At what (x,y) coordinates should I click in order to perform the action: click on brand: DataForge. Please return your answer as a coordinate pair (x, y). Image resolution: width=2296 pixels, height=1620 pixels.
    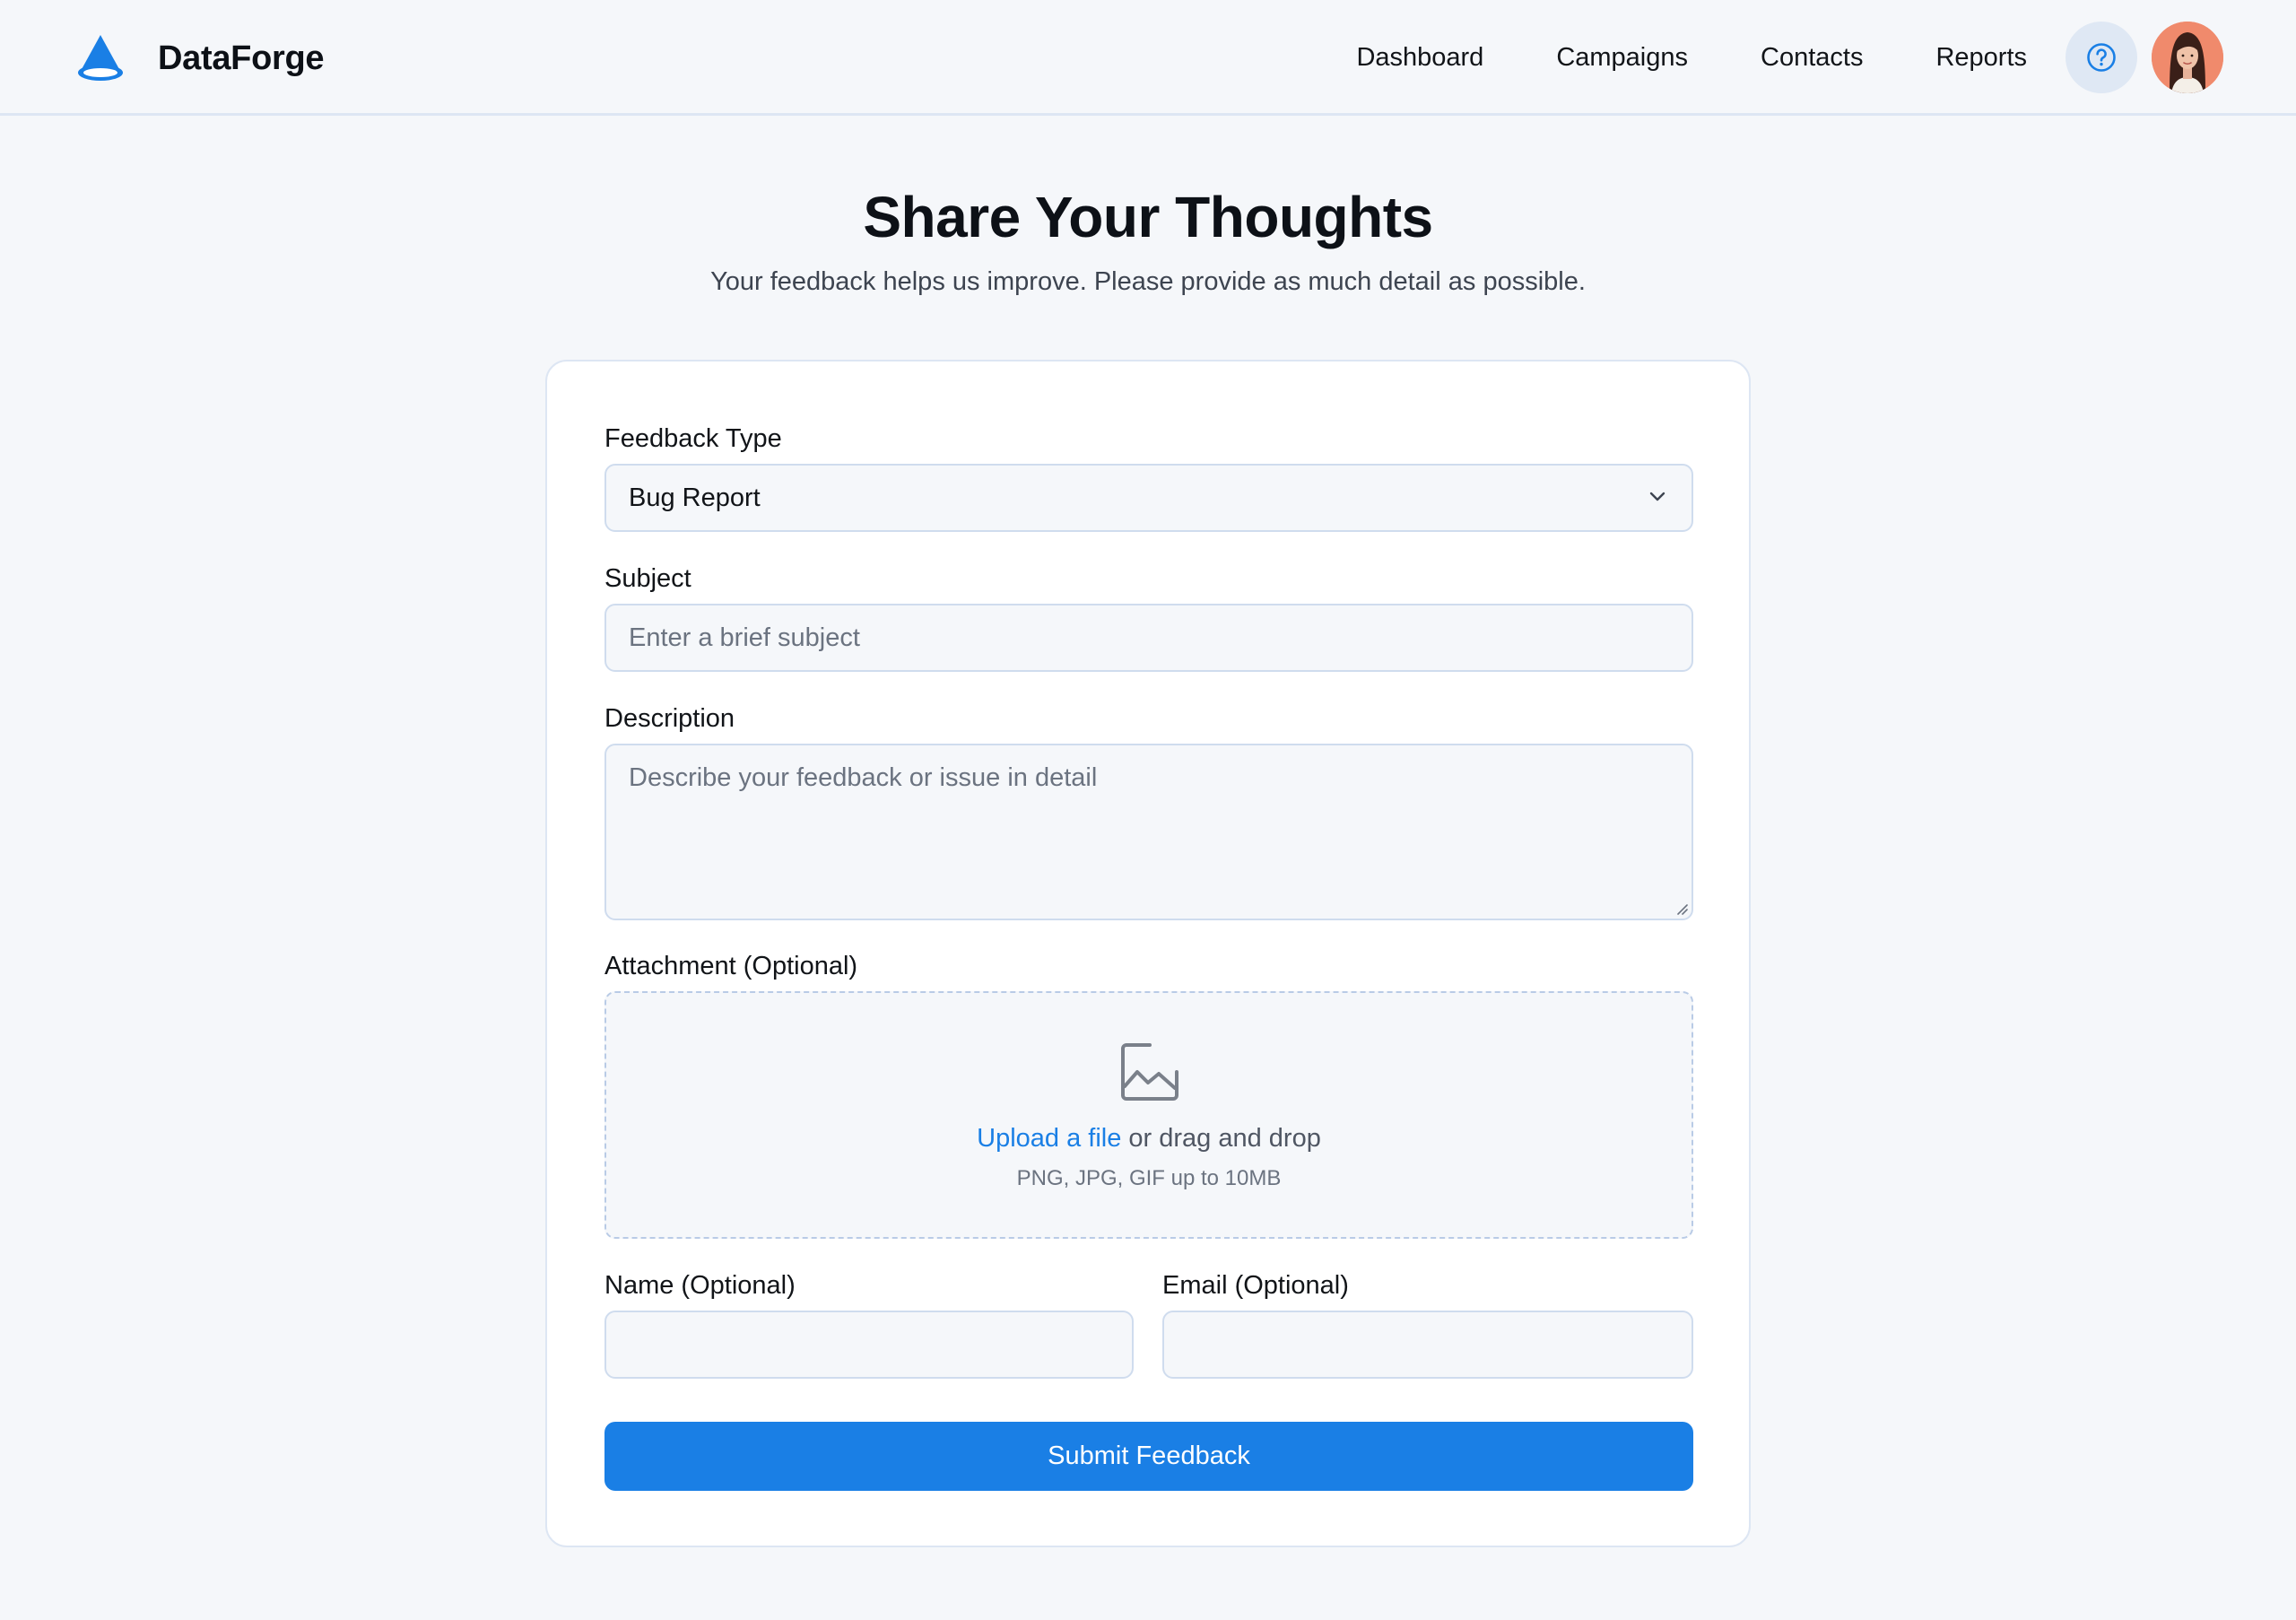
    Looking at the image, I should click on (199, 58).